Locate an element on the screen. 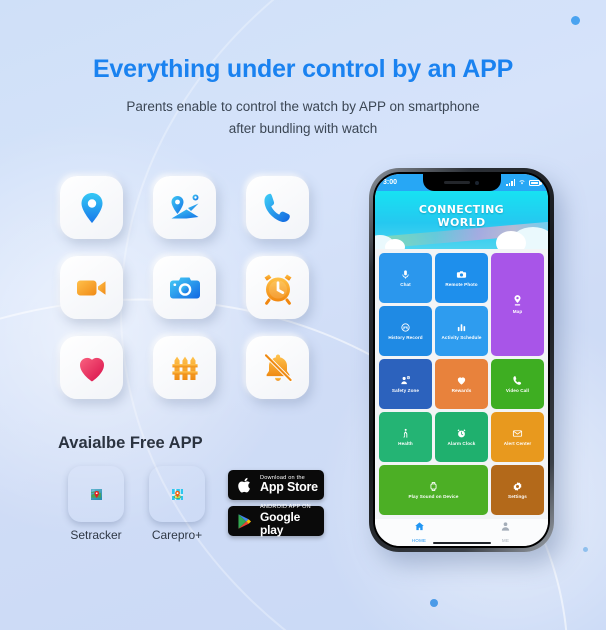 Image resolution: width=606 pixels, height=630 pixels. wifi-icon is located at coordinates (522, 183).